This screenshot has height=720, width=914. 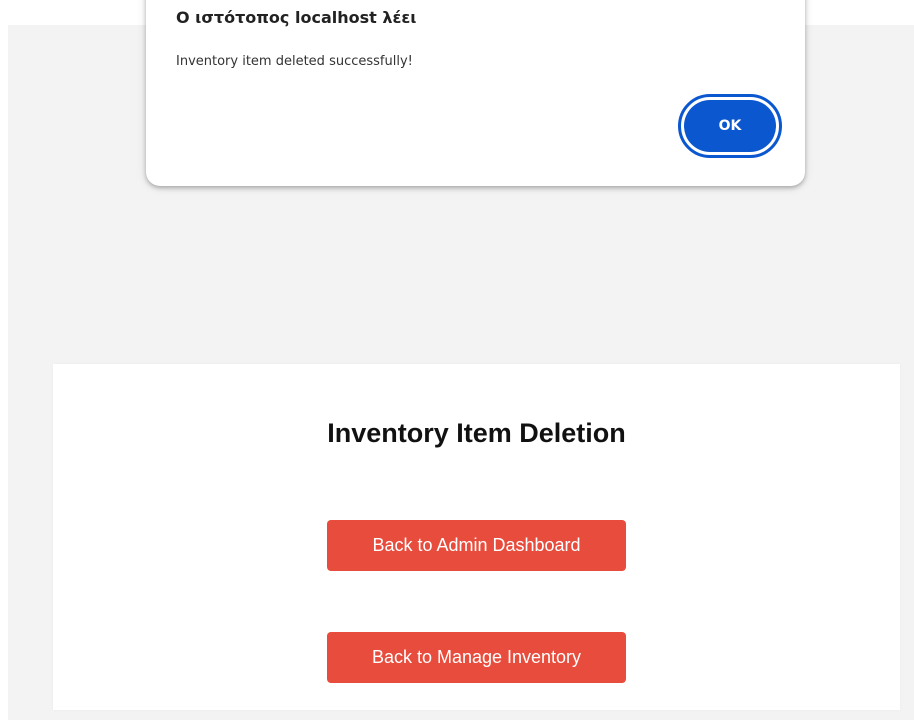 I want to click on back-to-admin-dashboard-button: Back to Admin Dashboard, so click(x=476, y=545).